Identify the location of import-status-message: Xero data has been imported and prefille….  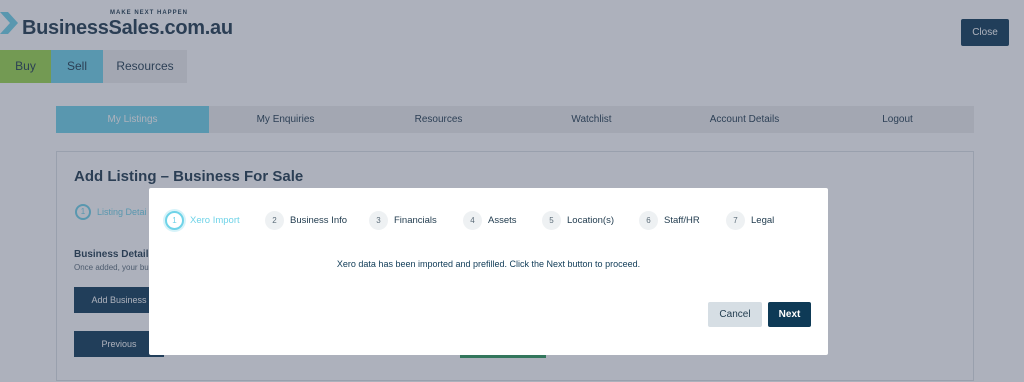
(488, 264).